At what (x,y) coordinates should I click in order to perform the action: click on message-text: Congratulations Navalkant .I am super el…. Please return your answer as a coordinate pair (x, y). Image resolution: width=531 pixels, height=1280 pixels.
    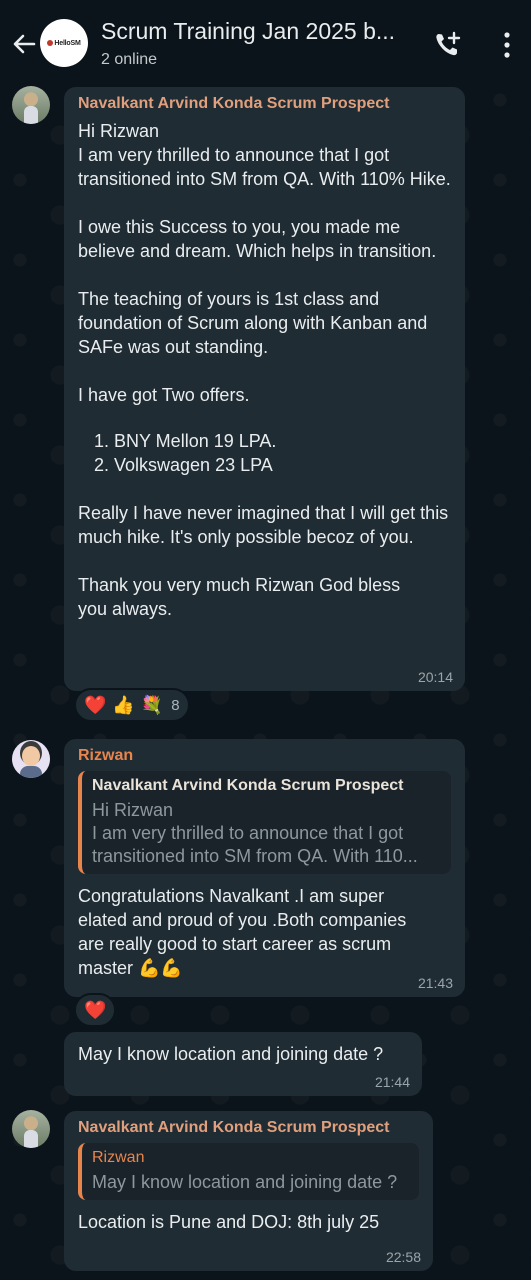
    Looking at the image, I should click on (245, 932).